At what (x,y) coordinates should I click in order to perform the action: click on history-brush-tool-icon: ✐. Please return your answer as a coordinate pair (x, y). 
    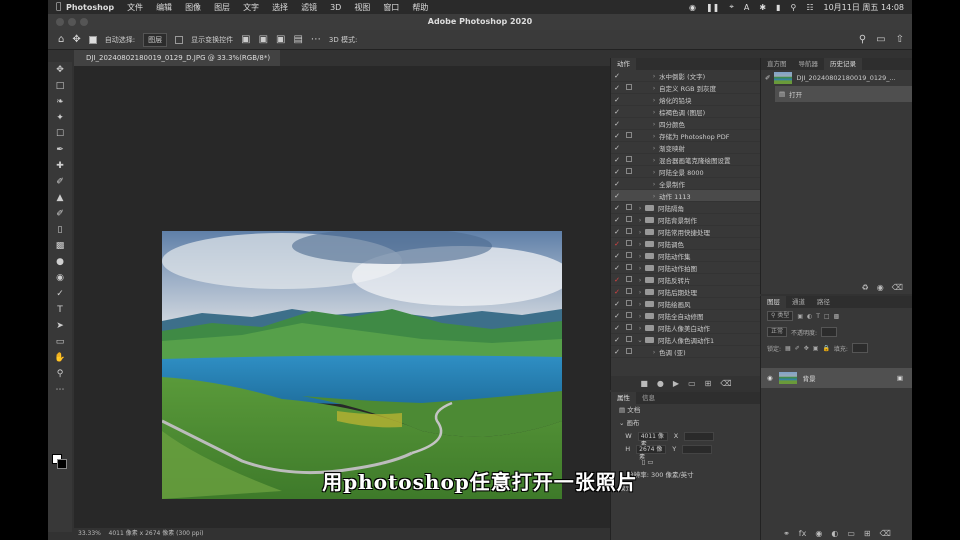
    Looking at the image, I should click on (60, 214).